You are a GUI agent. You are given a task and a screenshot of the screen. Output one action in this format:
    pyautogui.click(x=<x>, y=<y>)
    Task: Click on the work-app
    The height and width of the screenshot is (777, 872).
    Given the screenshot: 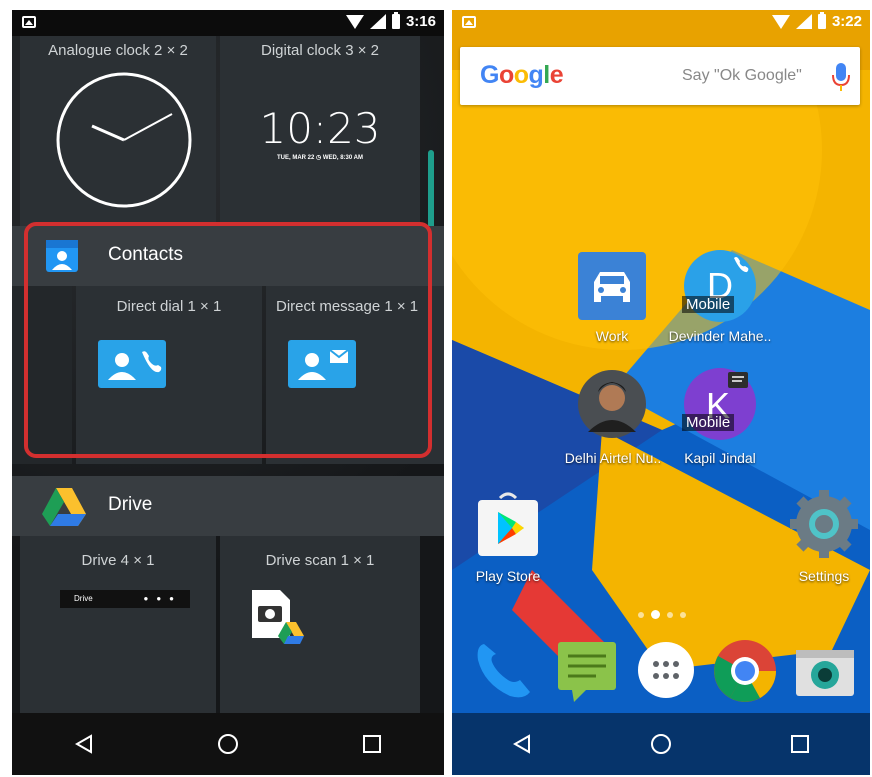 What is the action you would take?
    pyautogui.click(x=612, y=286)
    